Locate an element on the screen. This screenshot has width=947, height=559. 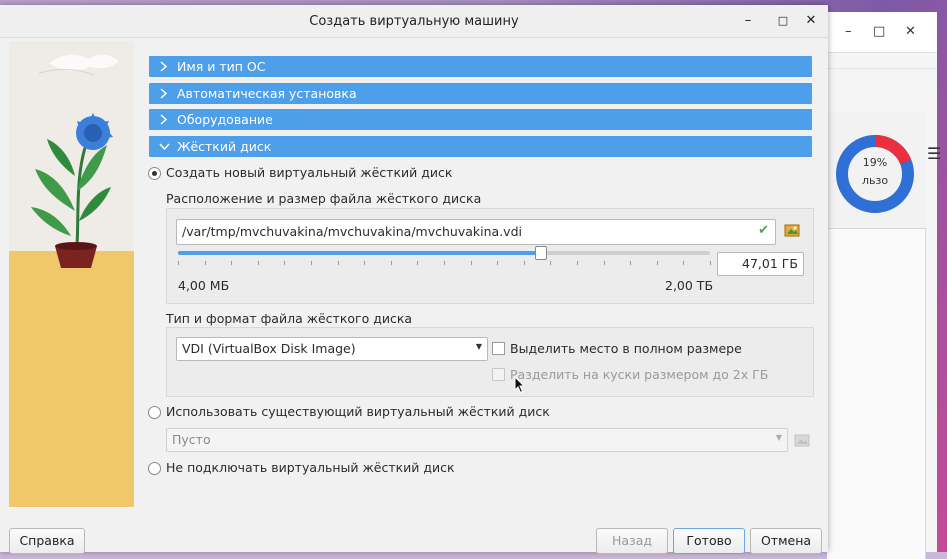
background-content-panel is located at coordinates (876, 393).